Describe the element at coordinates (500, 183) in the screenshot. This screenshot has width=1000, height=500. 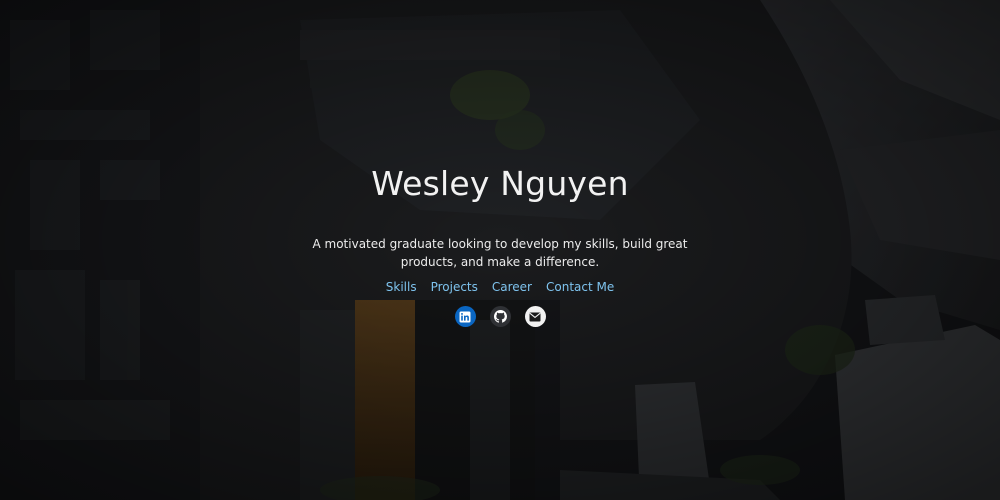
I see `page-title: Wesley Nguyen` at that location.